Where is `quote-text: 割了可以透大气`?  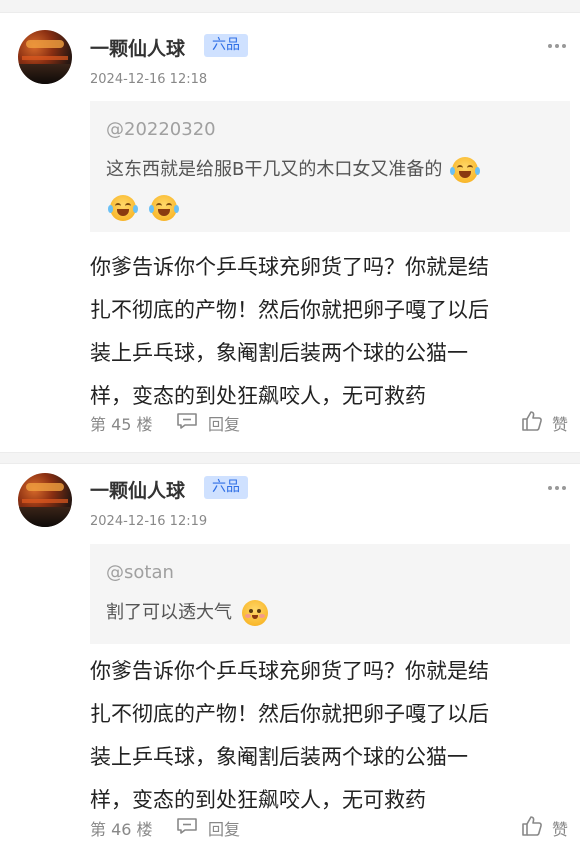
quote-text: 割了可以透大气 is located at coordinates (336, 612).